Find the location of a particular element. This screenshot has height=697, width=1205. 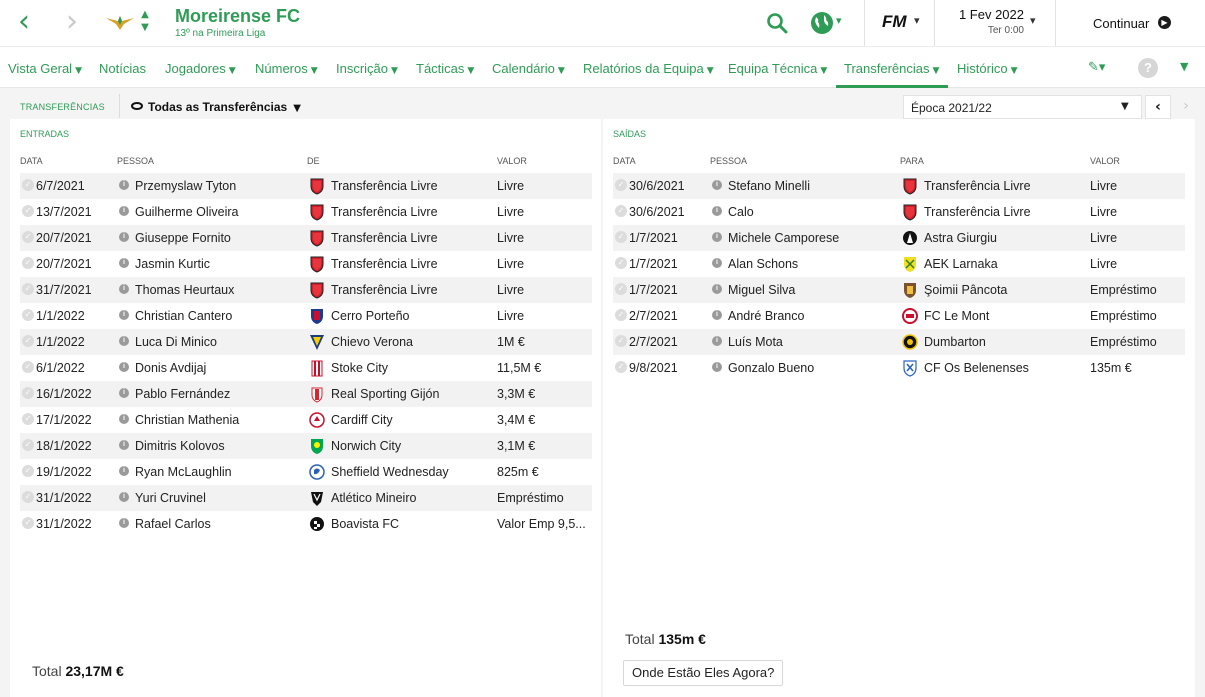

transfer-row: ✓ 2/7/2021 i Luís Mota Dumbarton Empréstimo is located at coordinates (899, 342).